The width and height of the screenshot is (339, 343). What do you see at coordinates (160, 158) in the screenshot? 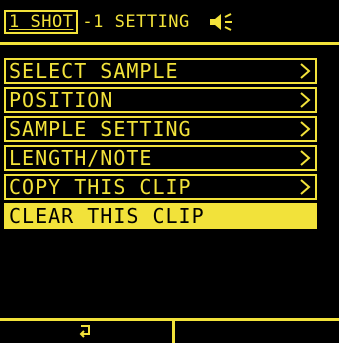
I see `menu-item-length-note: LENGTH/NOTE` at bounding box center [160, 158].